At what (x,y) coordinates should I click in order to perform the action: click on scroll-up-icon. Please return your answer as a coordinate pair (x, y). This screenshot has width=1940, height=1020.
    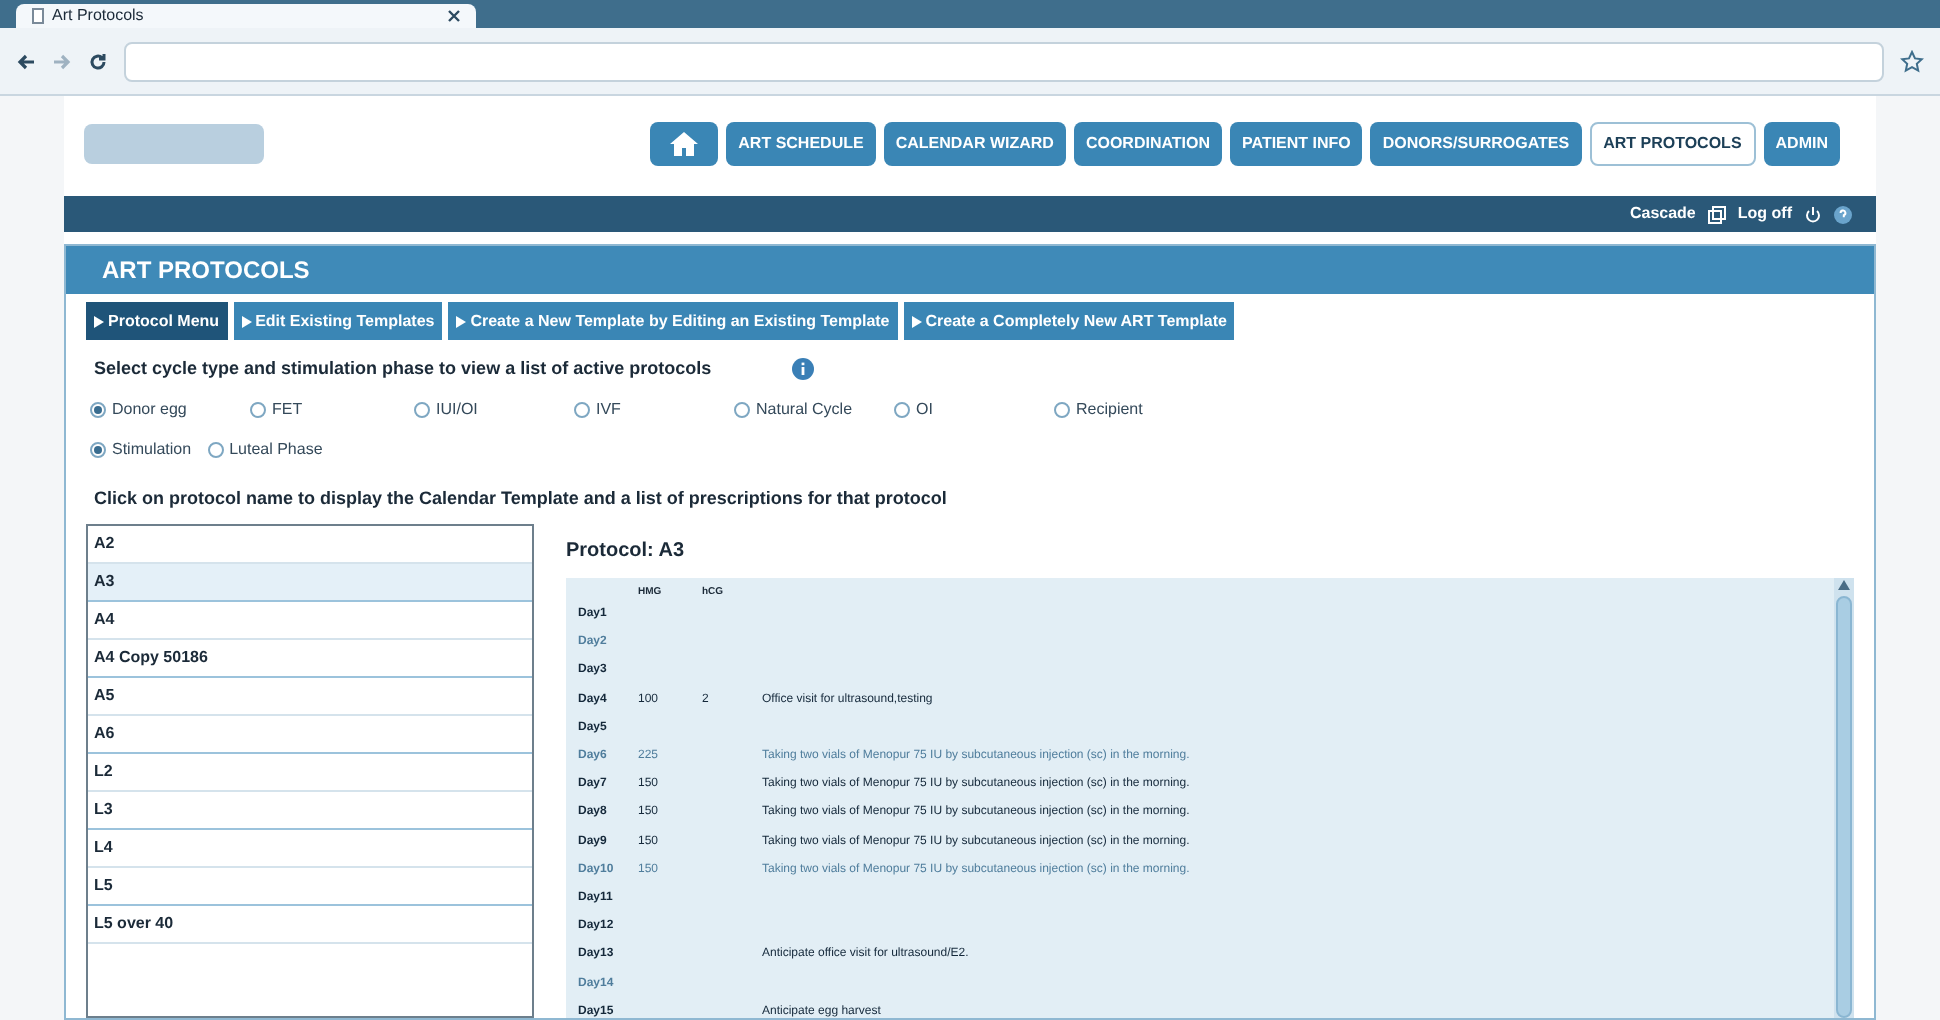
    Looking at the image, I should click on (1844, 585).